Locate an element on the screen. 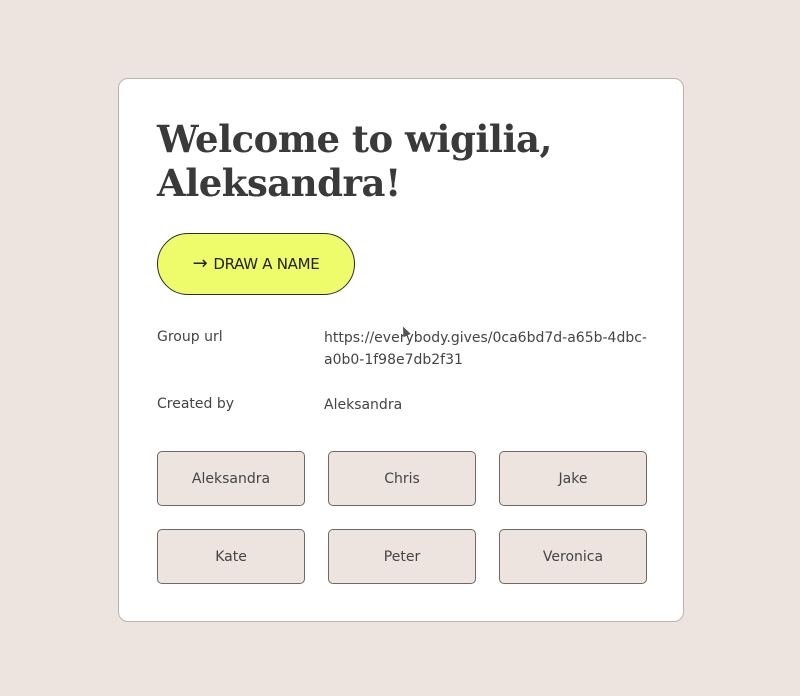 Image resolution: width=800 pixels, height=696 pixels. member-tile-kate: Kate is located at coordinates (231, 556).